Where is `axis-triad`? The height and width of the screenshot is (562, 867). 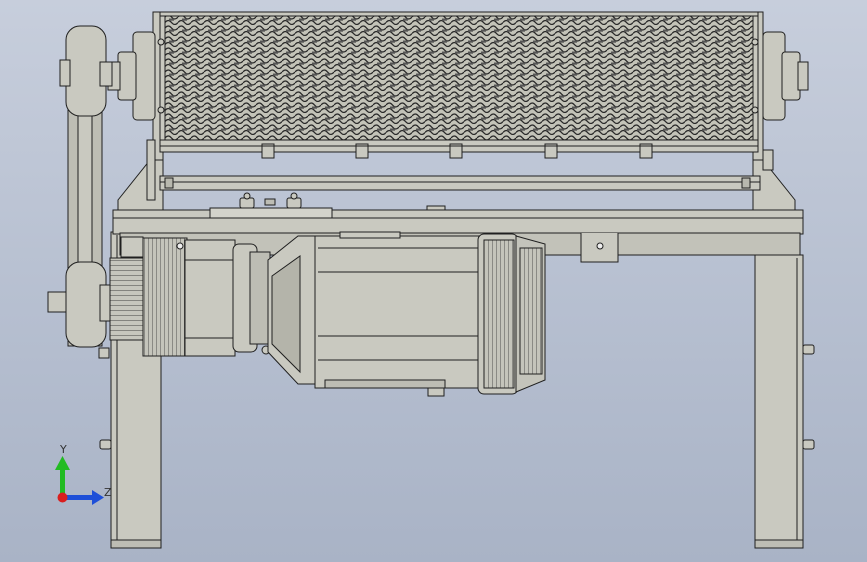 axis-triad is located at coordinates (79, 480).